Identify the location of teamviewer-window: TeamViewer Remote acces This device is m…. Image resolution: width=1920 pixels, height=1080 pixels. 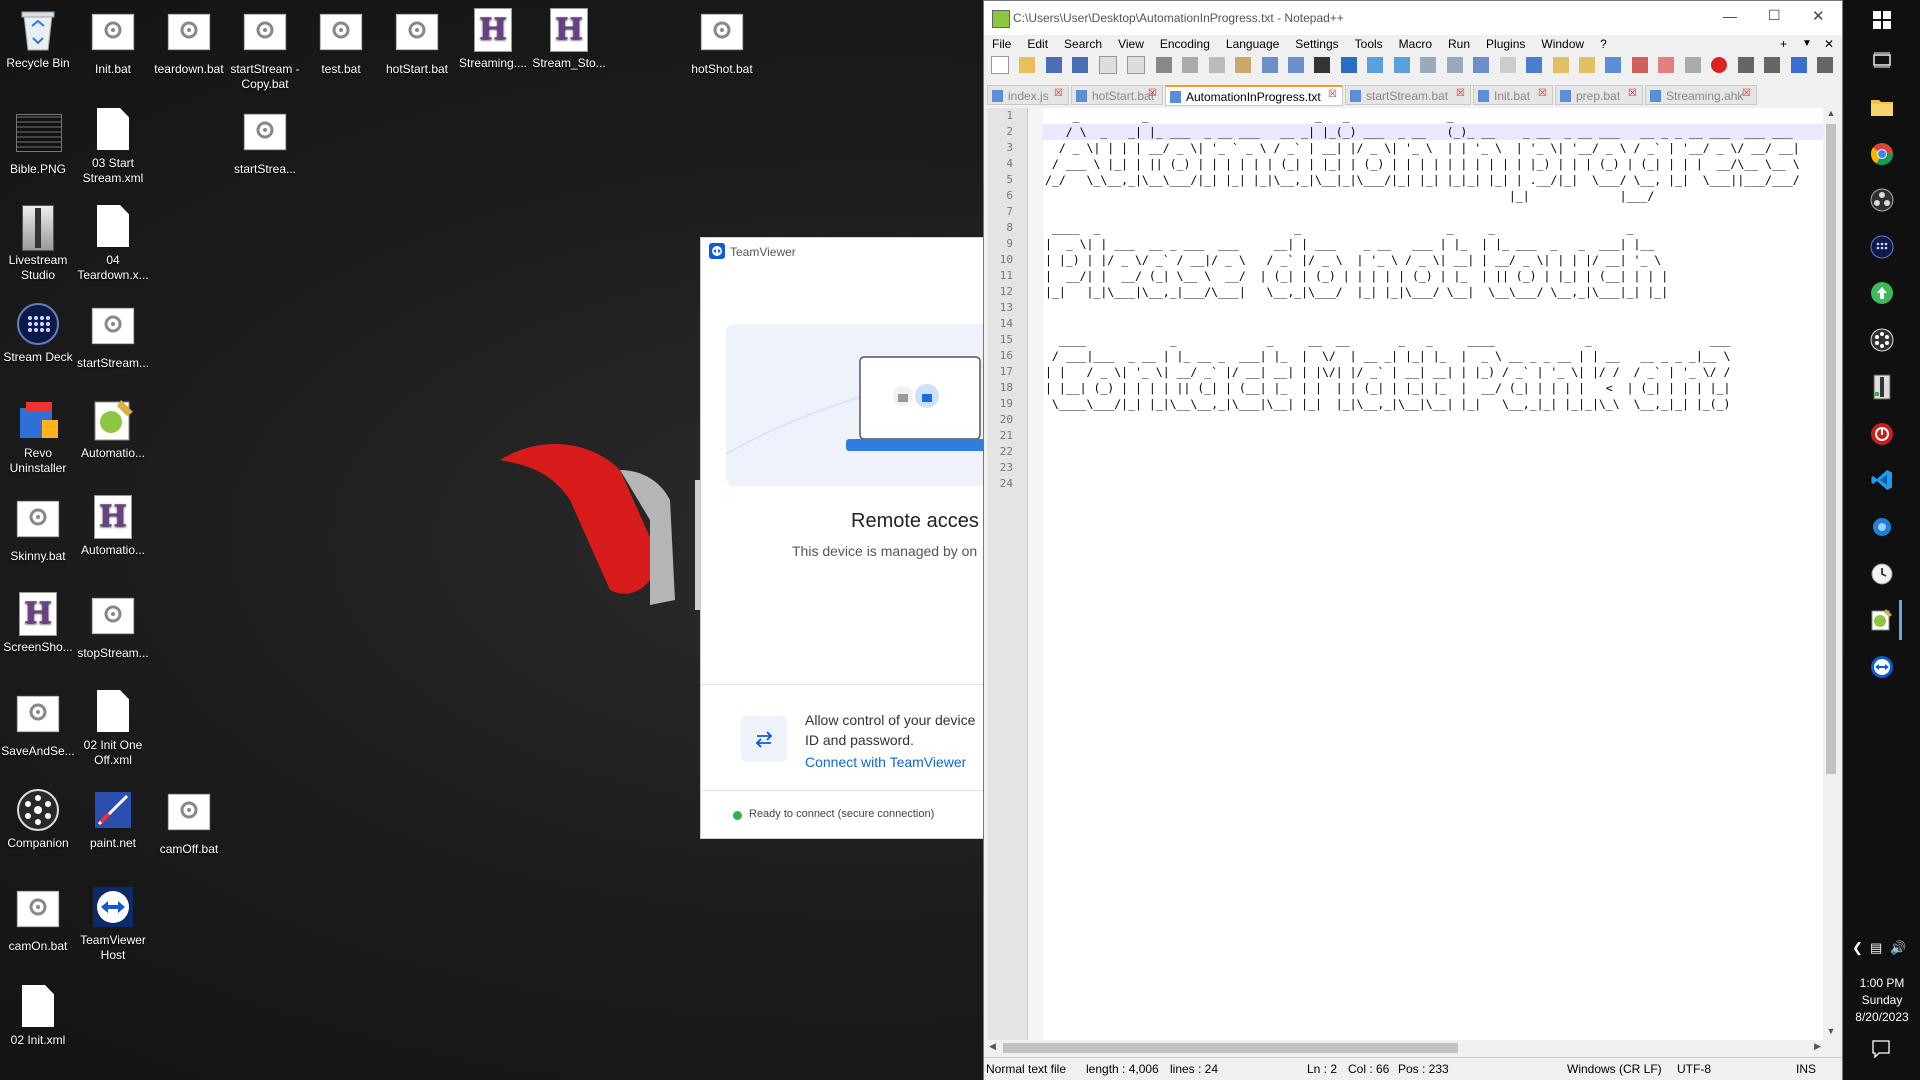
(843, 538).